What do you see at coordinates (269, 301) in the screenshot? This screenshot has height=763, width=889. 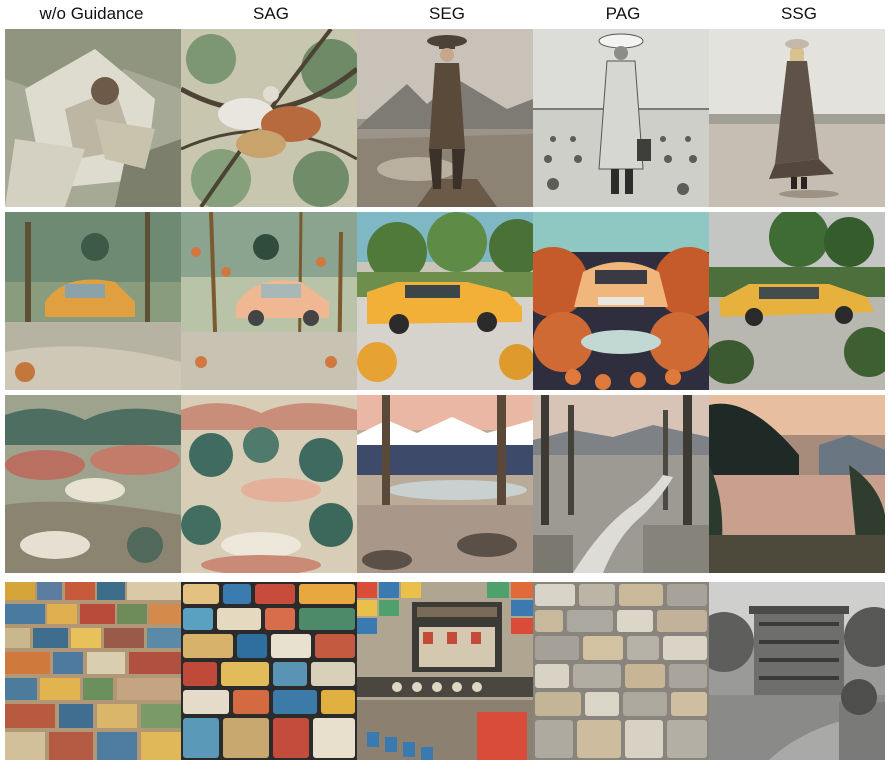 I see `image-r2-sag` at bounding box center [269, 301].